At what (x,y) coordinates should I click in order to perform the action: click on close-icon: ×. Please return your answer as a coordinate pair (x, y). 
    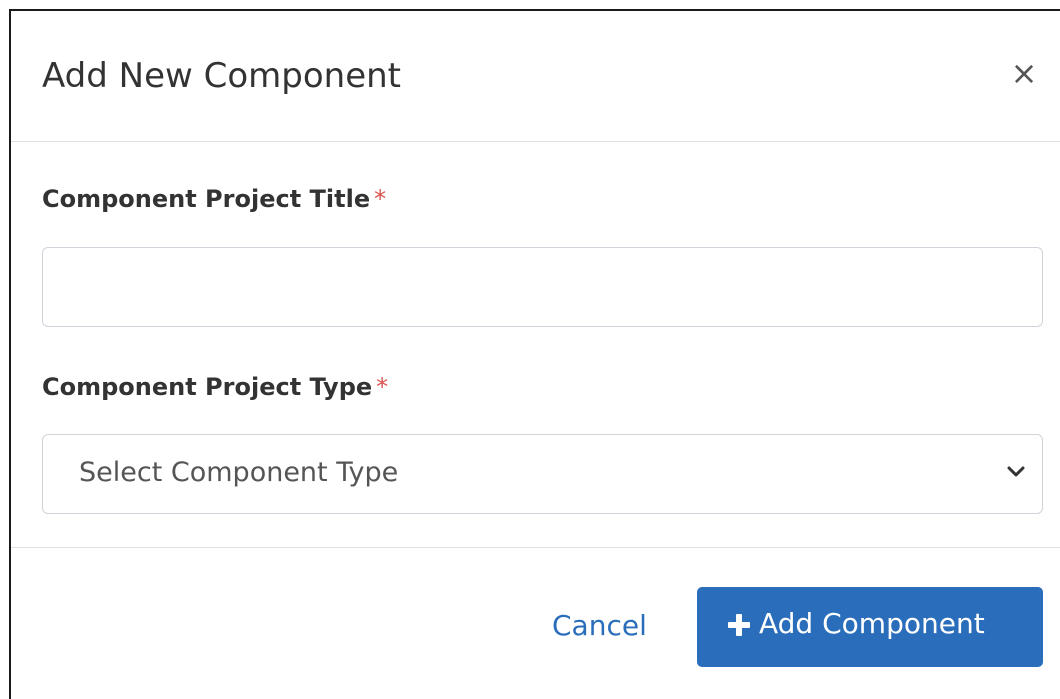
    Looking at the image, I should click on (1024, 73).